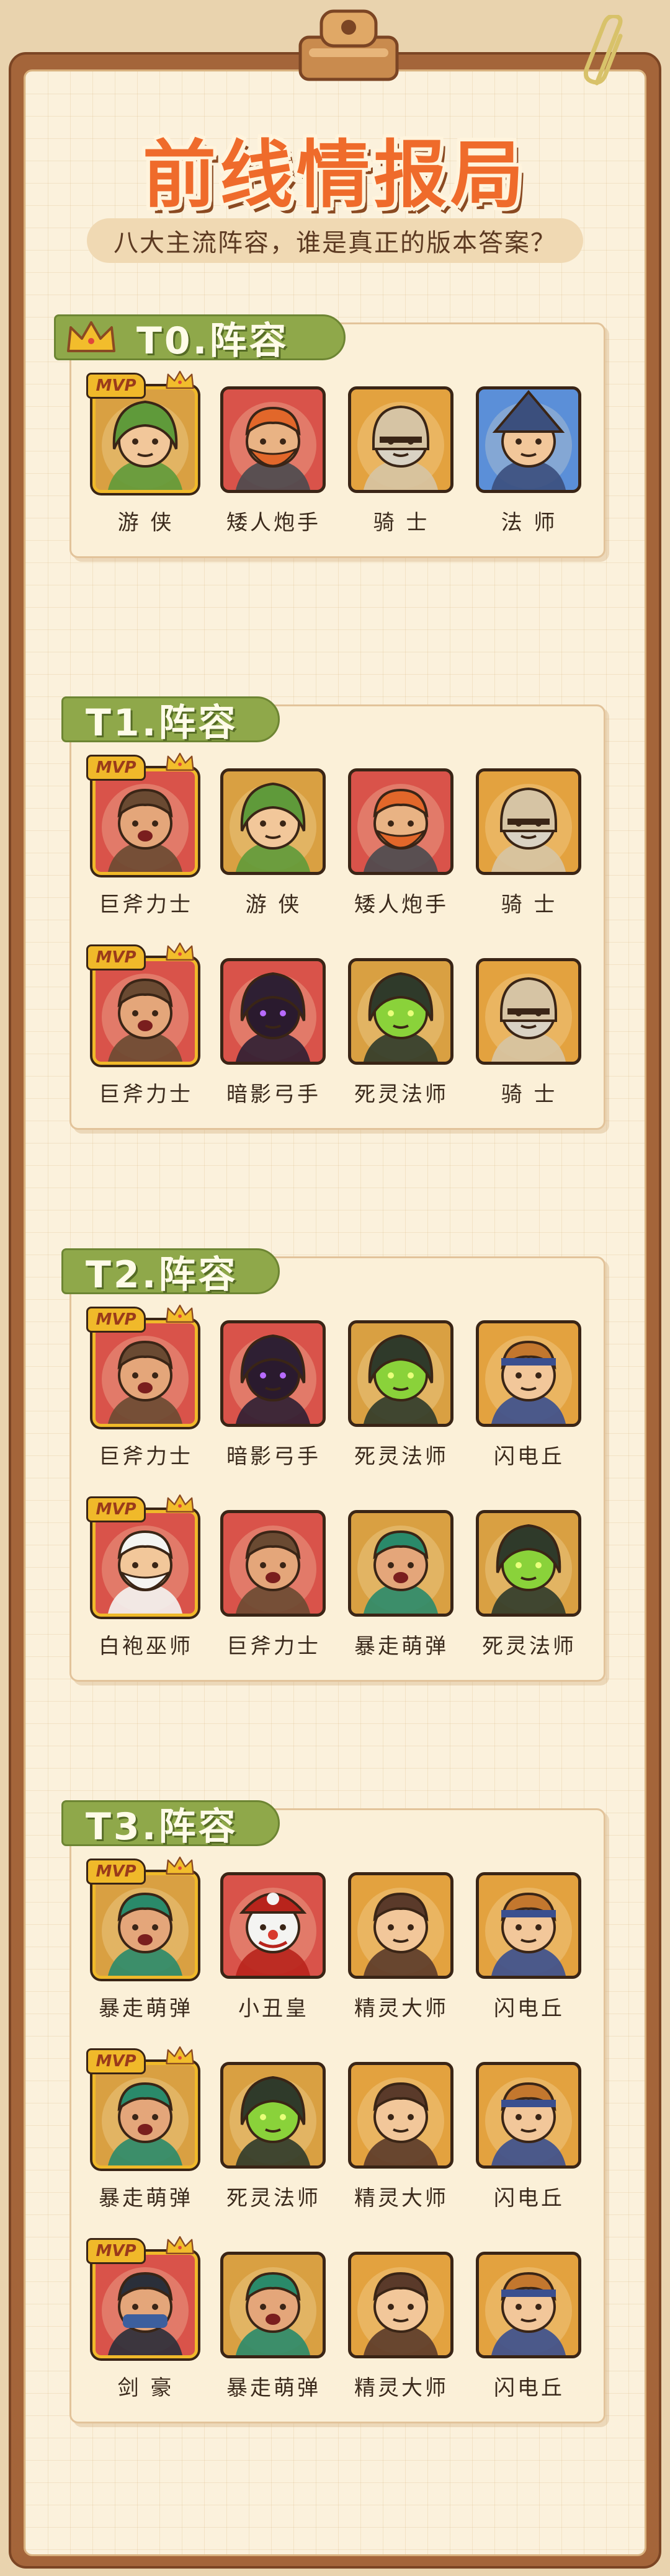 The height and width of the screenshot is (2576, 670). What do you see at coordinates (334, 175) in the screenshot?
I see `page-title: 前线情报局` at bounding box center [334, 175].